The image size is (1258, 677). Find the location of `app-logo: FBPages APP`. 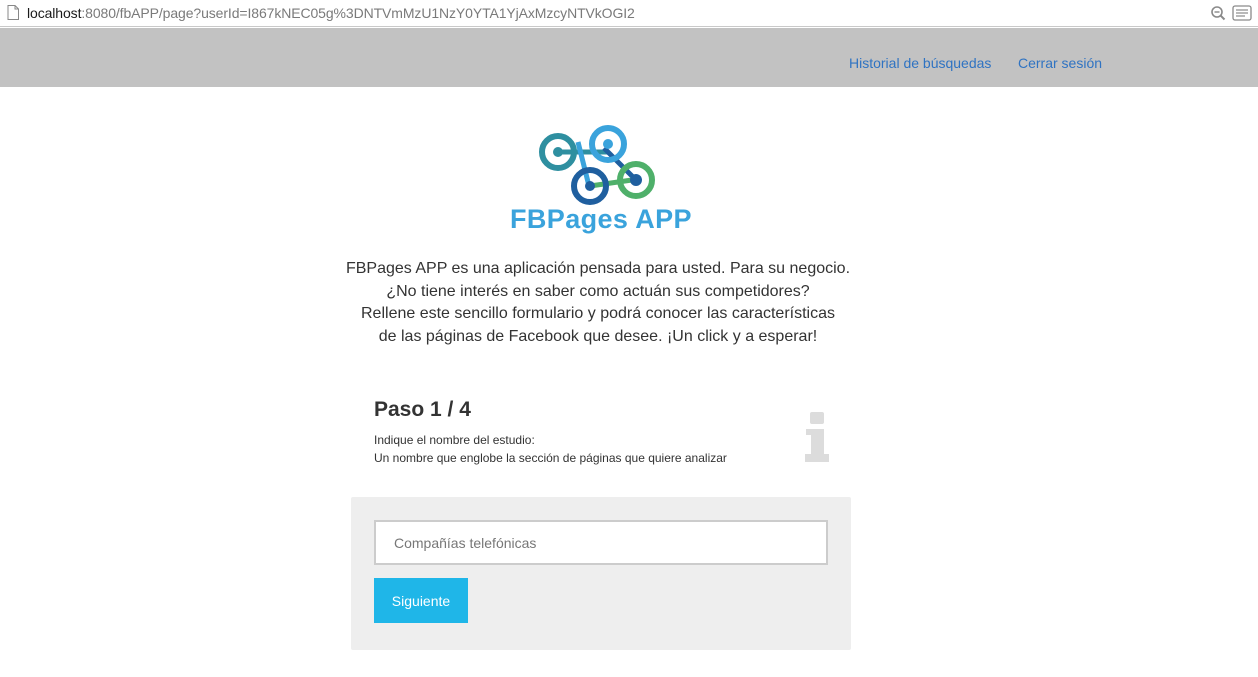

app-logo: FBPages APP is located at coordinates (604, 182).